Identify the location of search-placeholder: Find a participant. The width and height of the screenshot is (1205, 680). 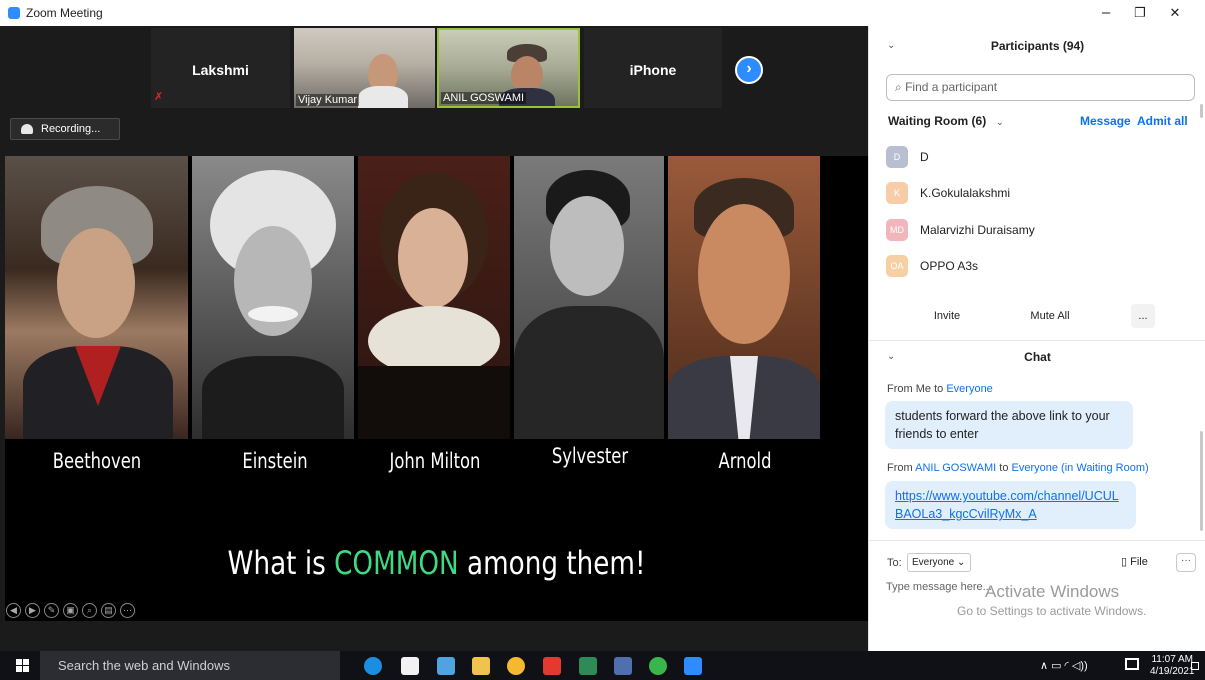
(951, 87).